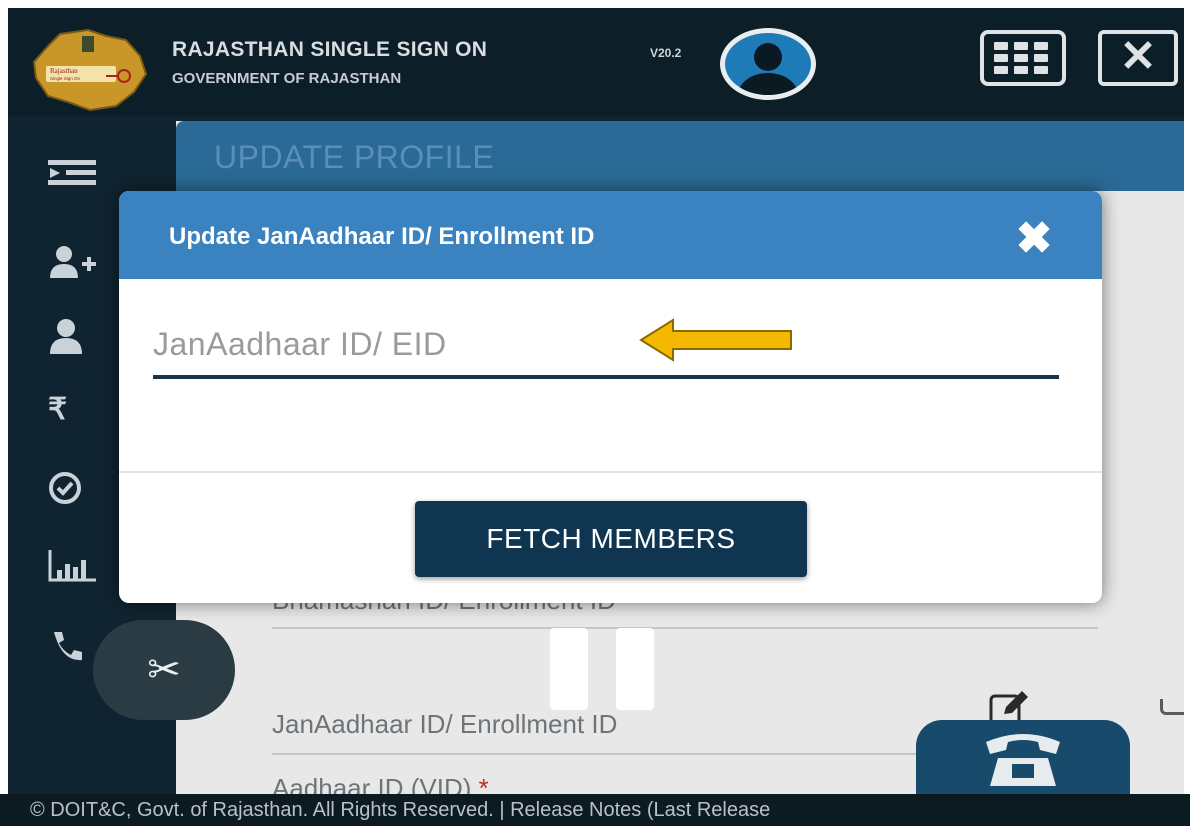  I want to click on close-icon: ✖, so click(1034, 239).